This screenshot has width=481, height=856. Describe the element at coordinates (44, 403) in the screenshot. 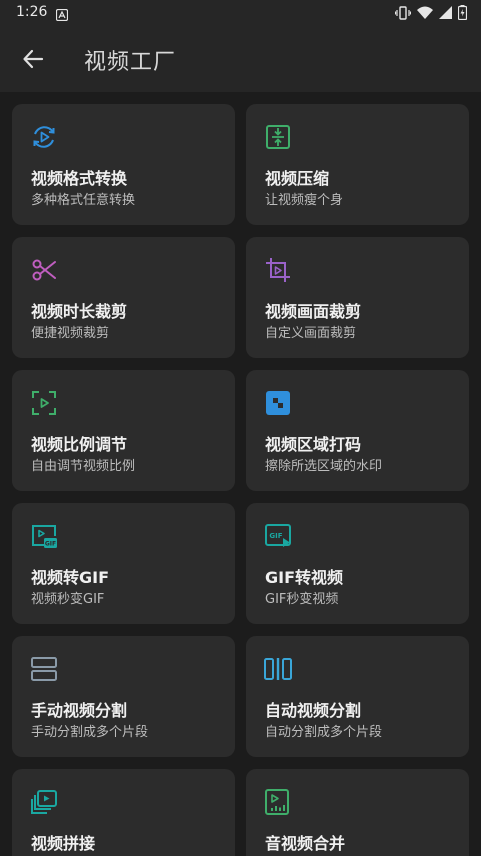

I see `ratio-icon` at that location.